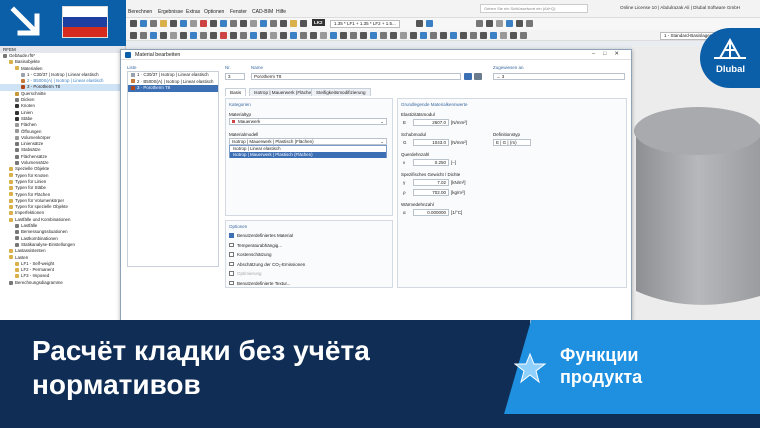  I want to click on e-unit: [N/mm²], so click(459, 122).